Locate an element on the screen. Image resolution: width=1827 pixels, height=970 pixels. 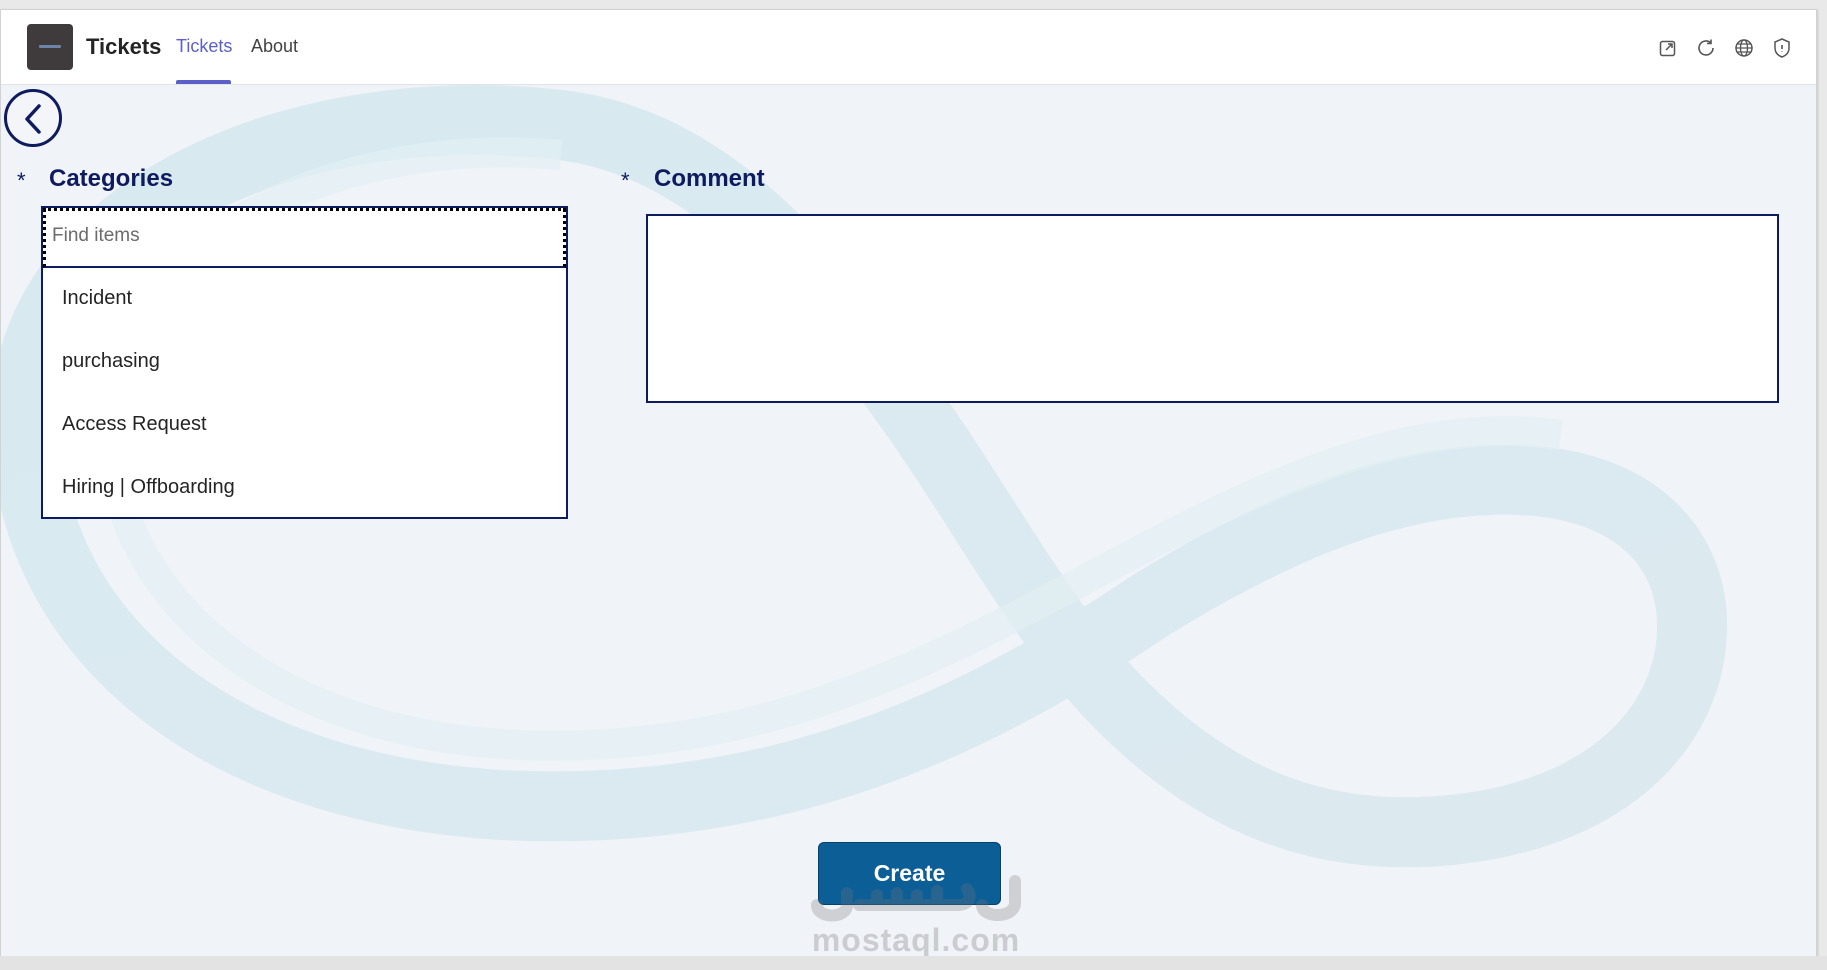
app-title: Tickets is located at coordinates (124, 46).